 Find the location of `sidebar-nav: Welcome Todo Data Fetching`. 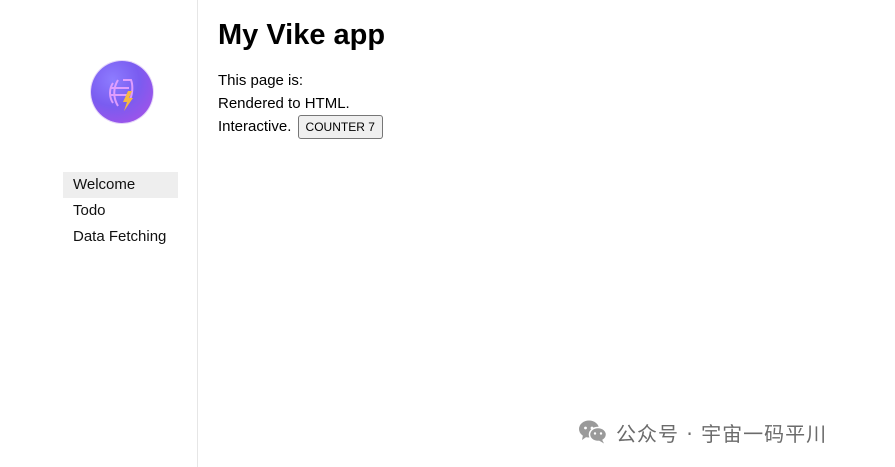

sidebar-nav: Welcome Todo Data Fetching is located at coordinates (120, 211).